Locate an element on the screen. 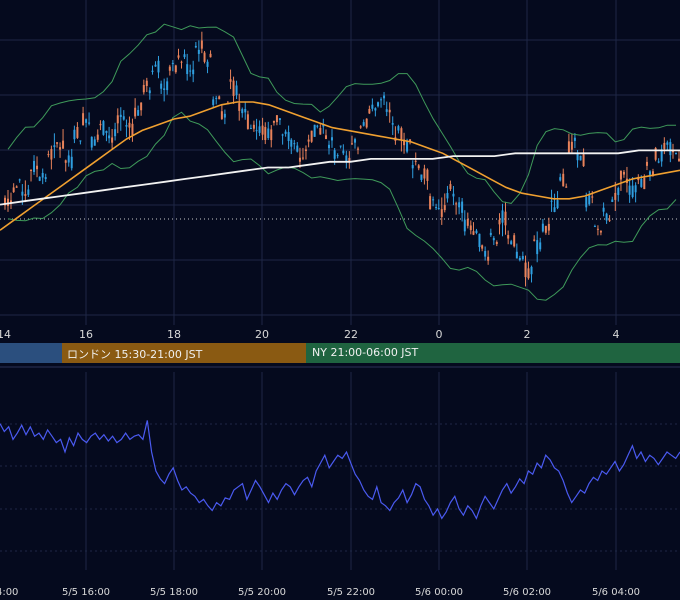 The image size is (680, 600). rsi-x-tick-label: 5/6 04:00 is located at coordinates (616, 592).